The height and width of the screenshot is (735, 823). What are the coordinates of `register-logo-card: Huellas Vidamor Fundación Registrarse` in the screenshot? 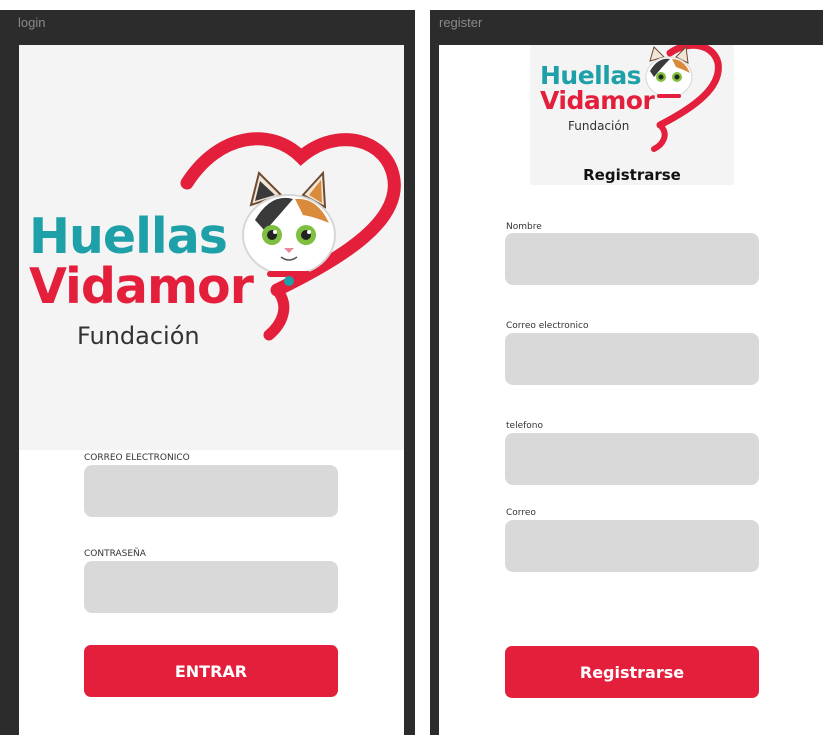 It's located at (632, 115).